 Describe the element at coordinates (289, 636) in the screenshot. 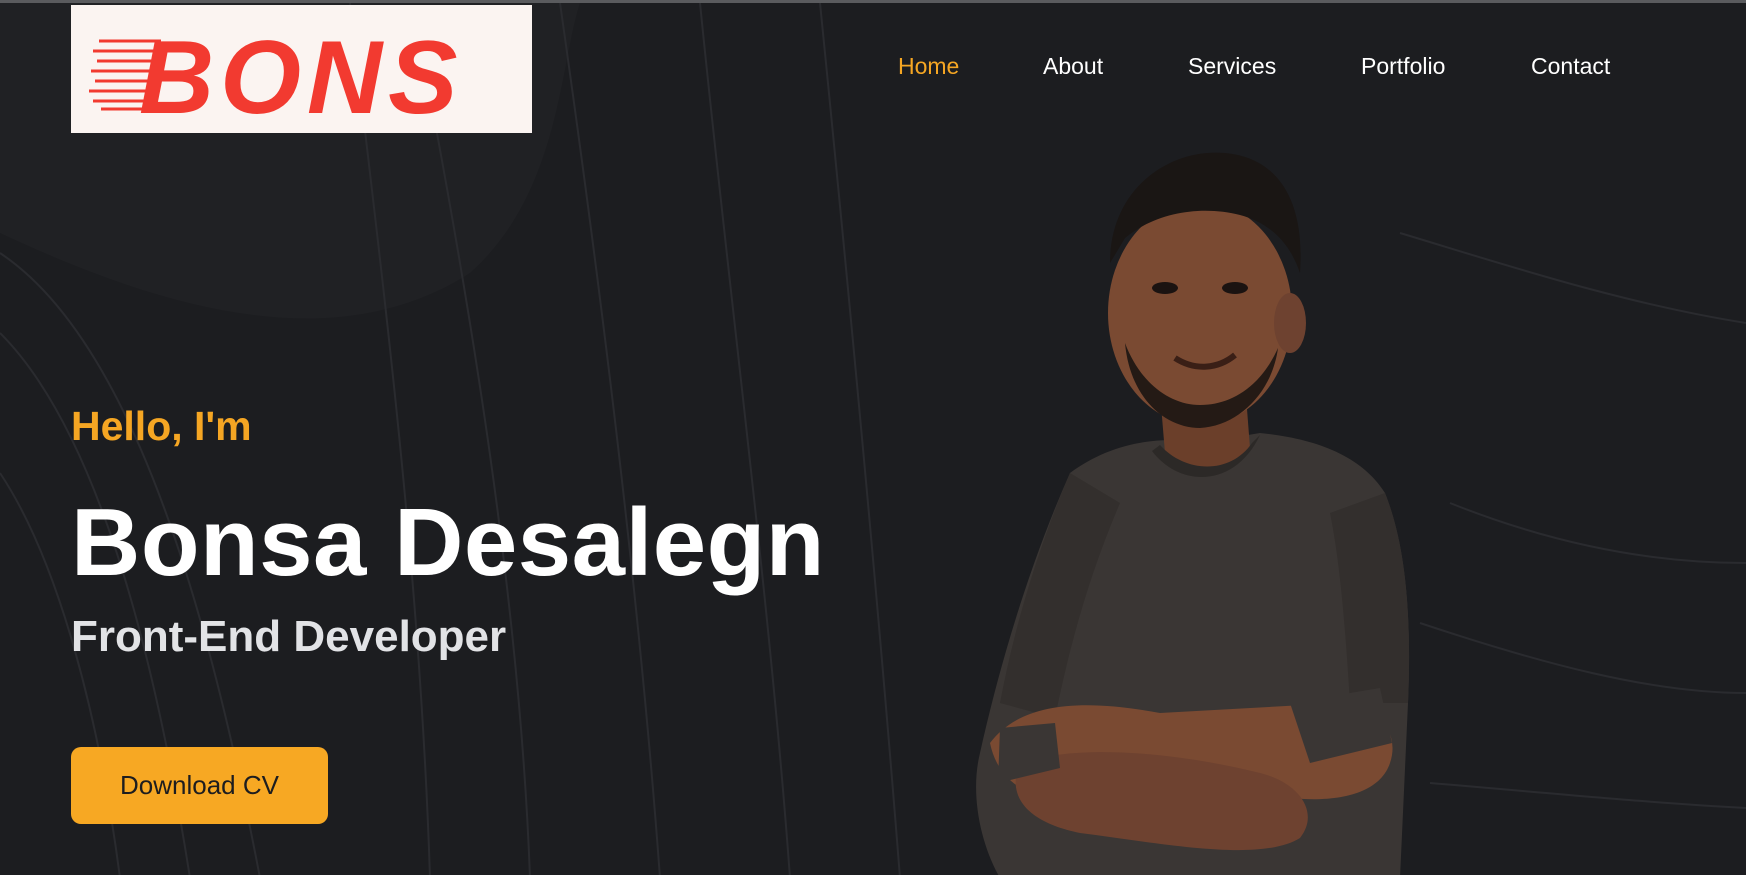

I see `hero-role: Front-End Developer` at that location.